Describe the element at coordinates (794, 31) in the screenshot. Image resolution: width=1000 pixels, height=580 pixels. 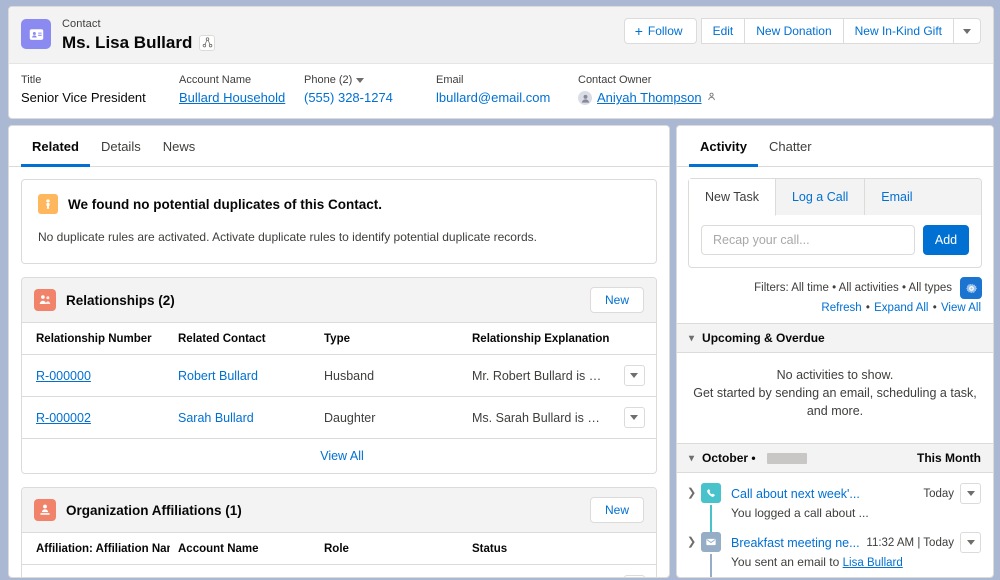
I see `new-donation-button: New Donation` at that location.